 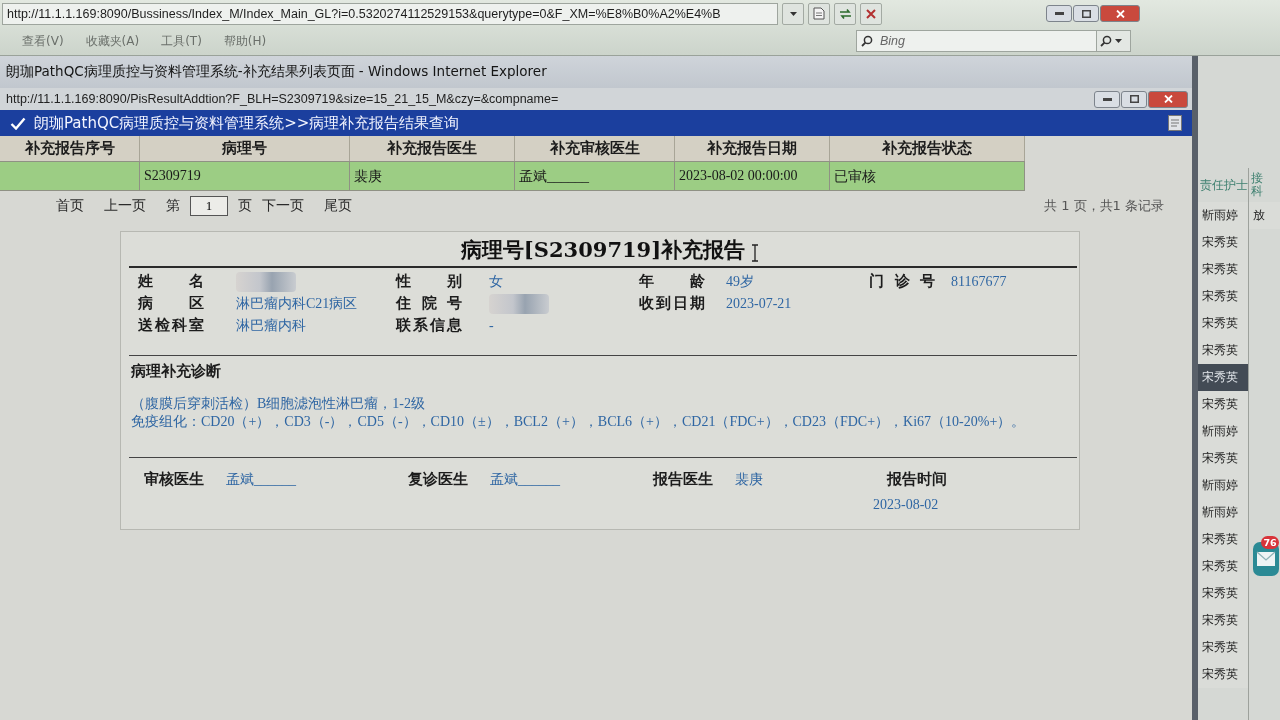 What do you see at coordinates (429, 325) in the screenshot?
I see `field-label: 联系信息` at bounding box center [429, 325].